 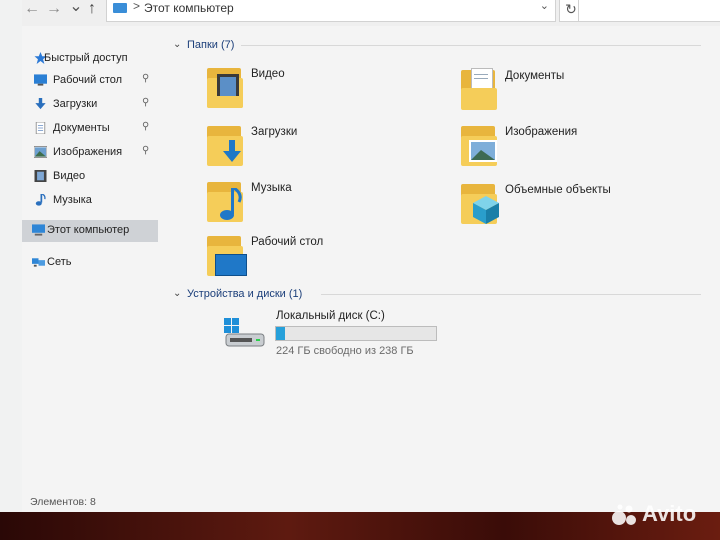 What do you see at coordinates (225, 87) in the screenshot?
I see `video-folder-icon` at bounding box center [225, 87].